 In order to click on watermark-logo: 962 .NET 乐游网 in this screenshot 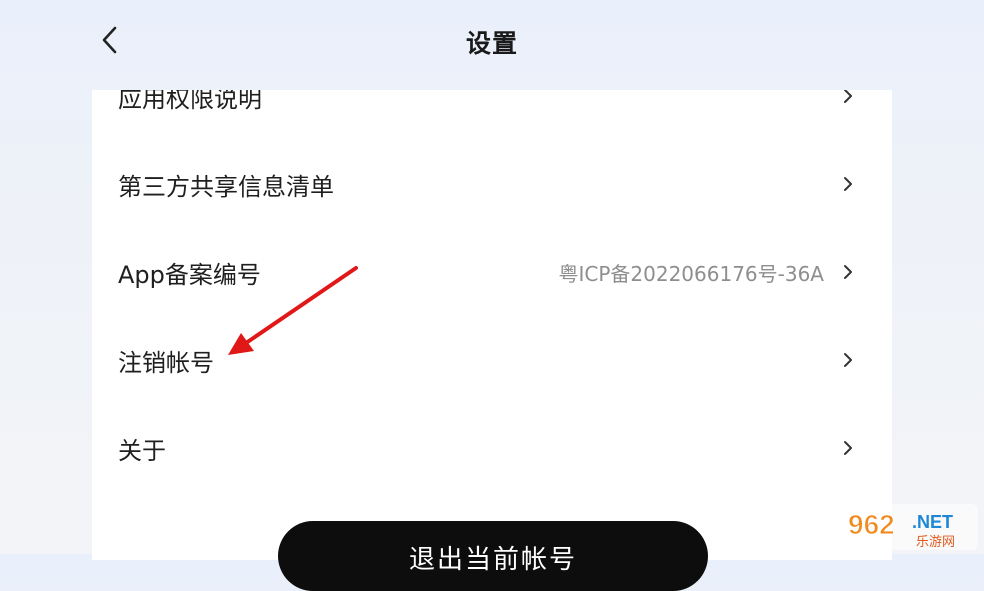, I will do `click(911, 527)`.